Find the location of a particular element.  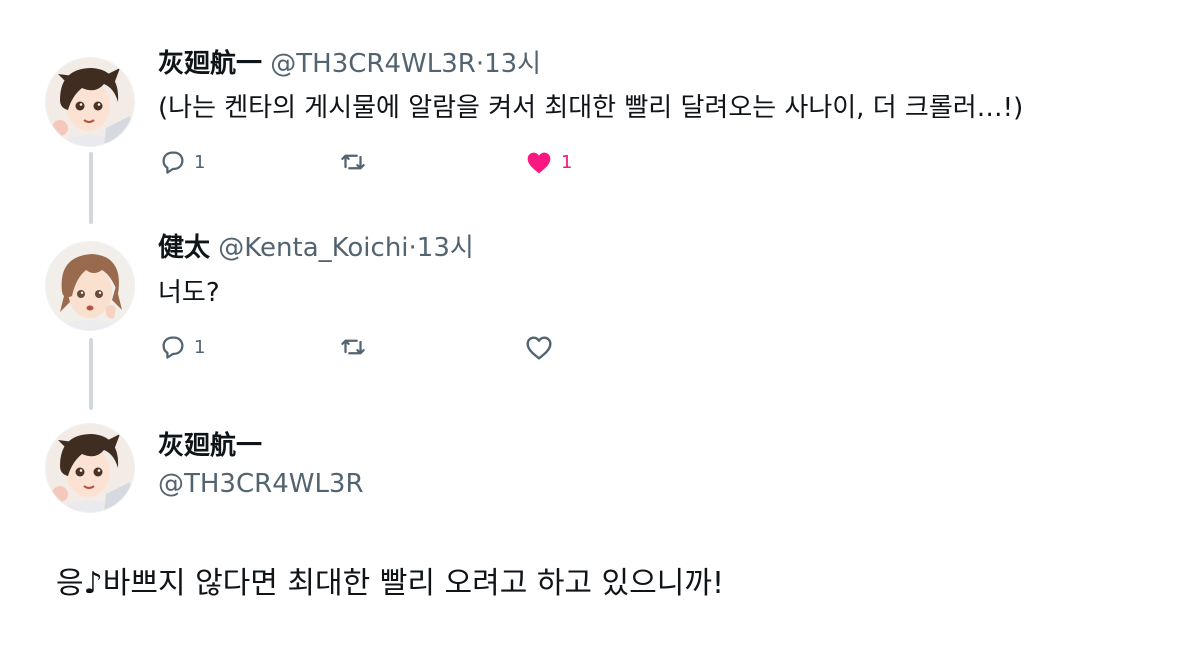

tweet-header: 灰廻航一 @TH3CR4WL3R·13시 is located at coordinates (349, 64).